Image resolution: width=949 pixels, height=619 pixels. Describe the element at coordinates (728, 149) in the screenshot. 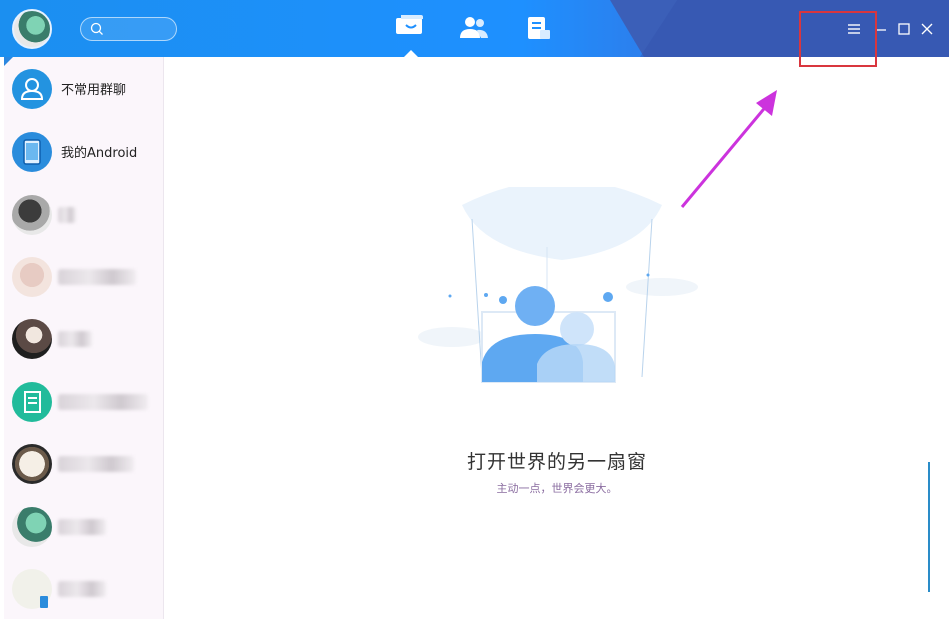

I see `annotation-arrow` at that location.